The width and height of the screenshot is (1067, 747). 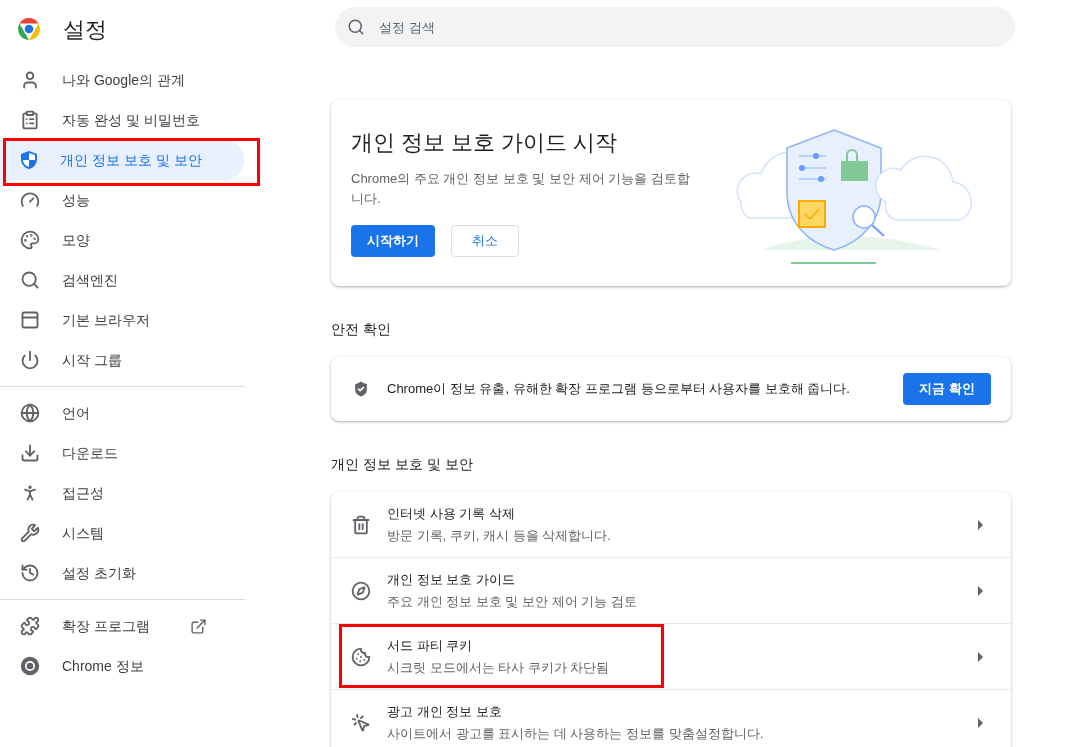 What do you see at coordinates (485, 241) in the screenshot?
I see `cancel-button: 취소` at bounding box center [485, 241].